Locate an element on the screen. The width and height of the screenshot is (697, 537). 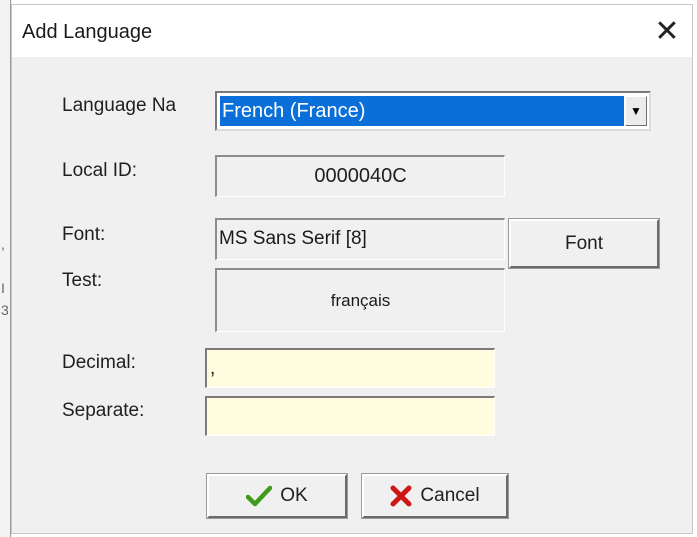
font-button: Font is located at coordinates (584, 243).